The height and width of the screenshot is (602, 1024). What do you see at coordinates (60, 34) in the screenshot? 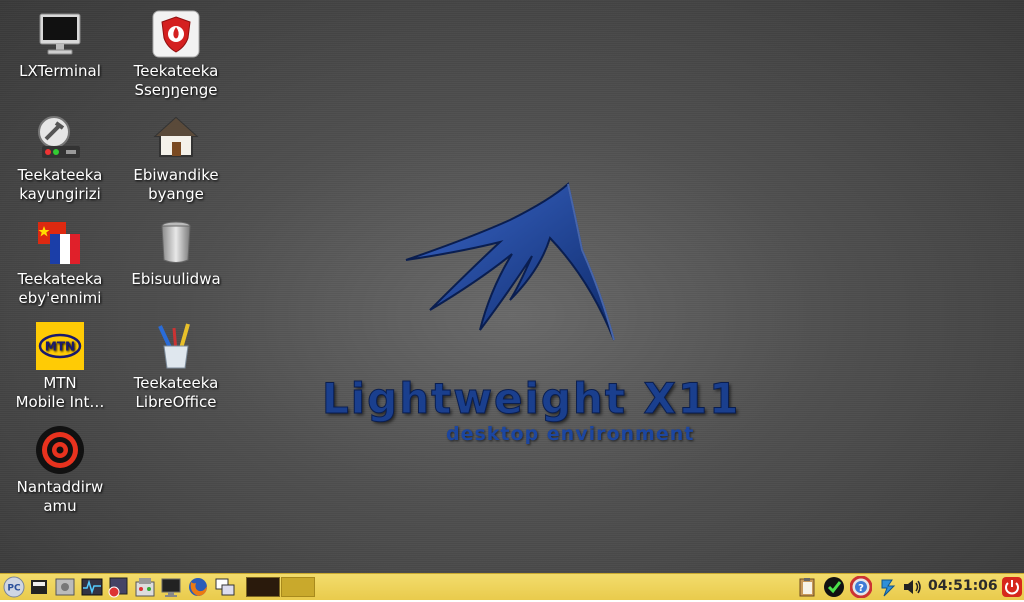
I see `monitor-icon` at bounding box center [60, 34].